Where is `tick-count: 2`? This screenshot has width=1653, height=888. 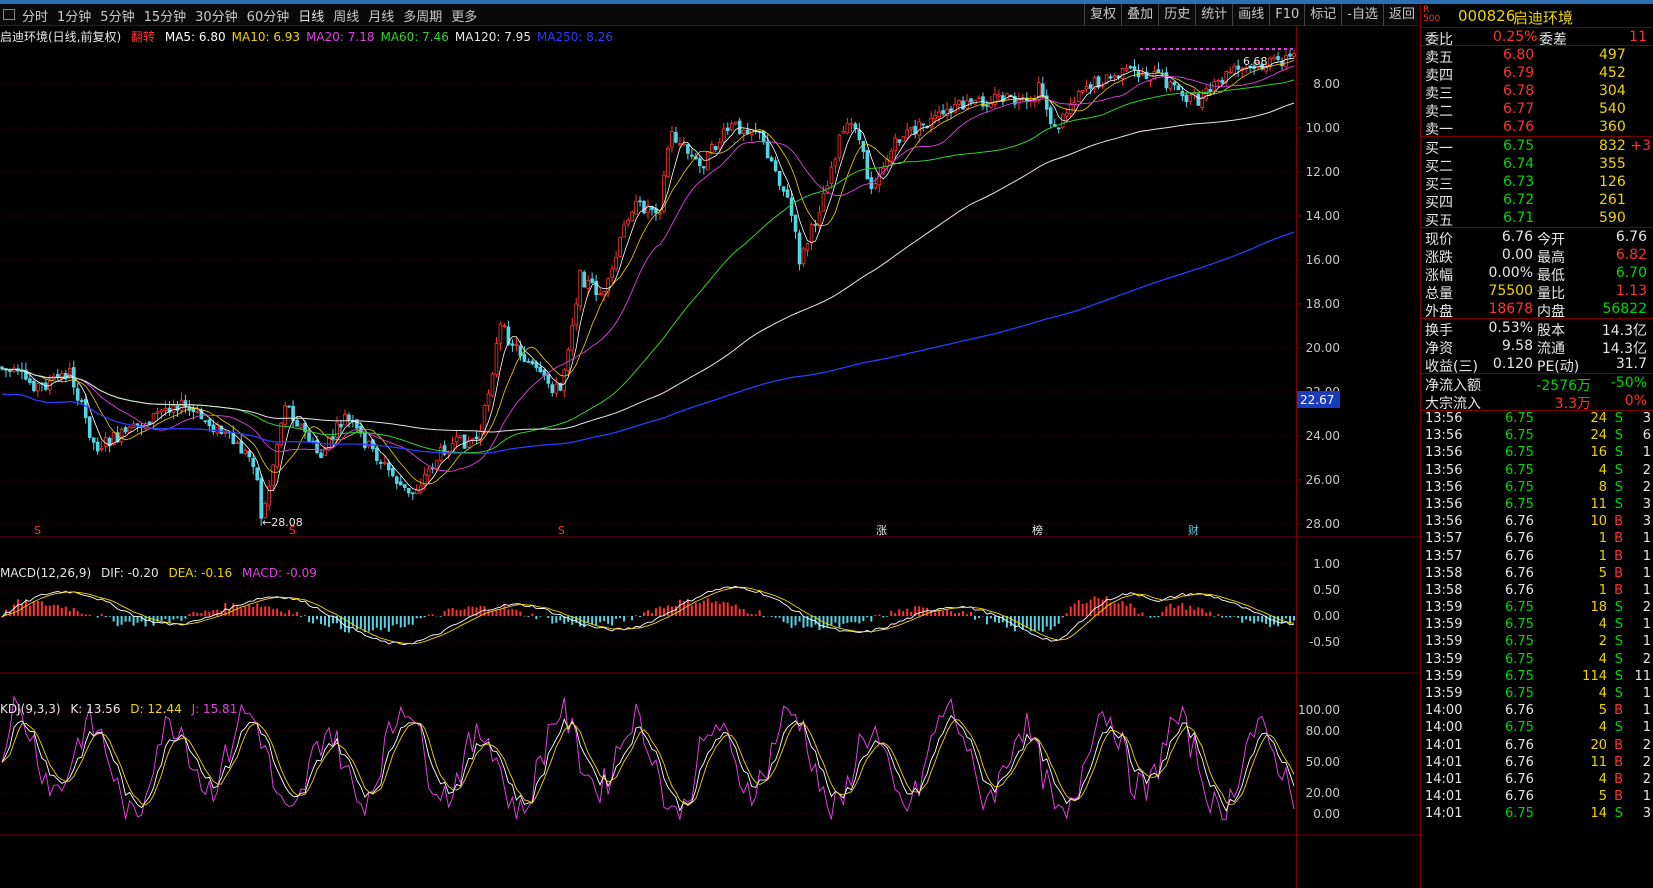
tick-count: 2 is located at coordinates (1646, 608).